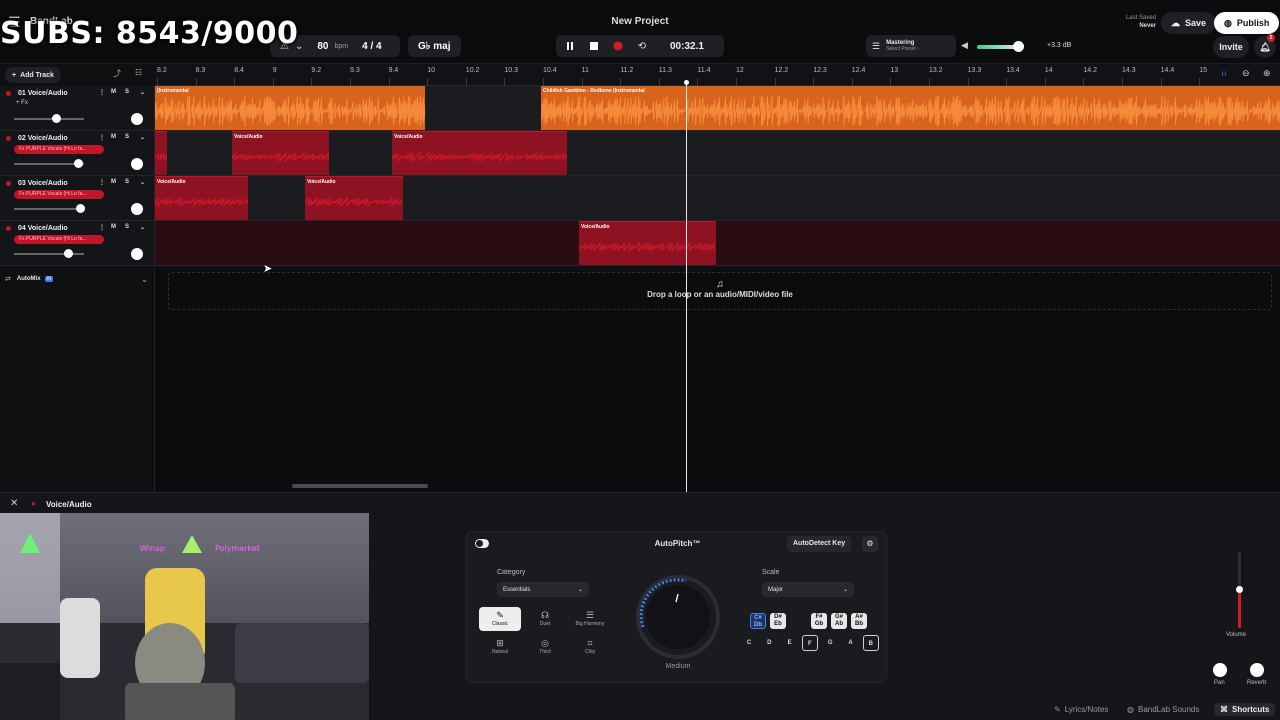 Image resolution: width=1280 pixels, height=720 pixels. What do you see at coordinates (1239, 589) in the screenshot?
I see `volume-fader-thumb` at bounding box center [1239, 589].